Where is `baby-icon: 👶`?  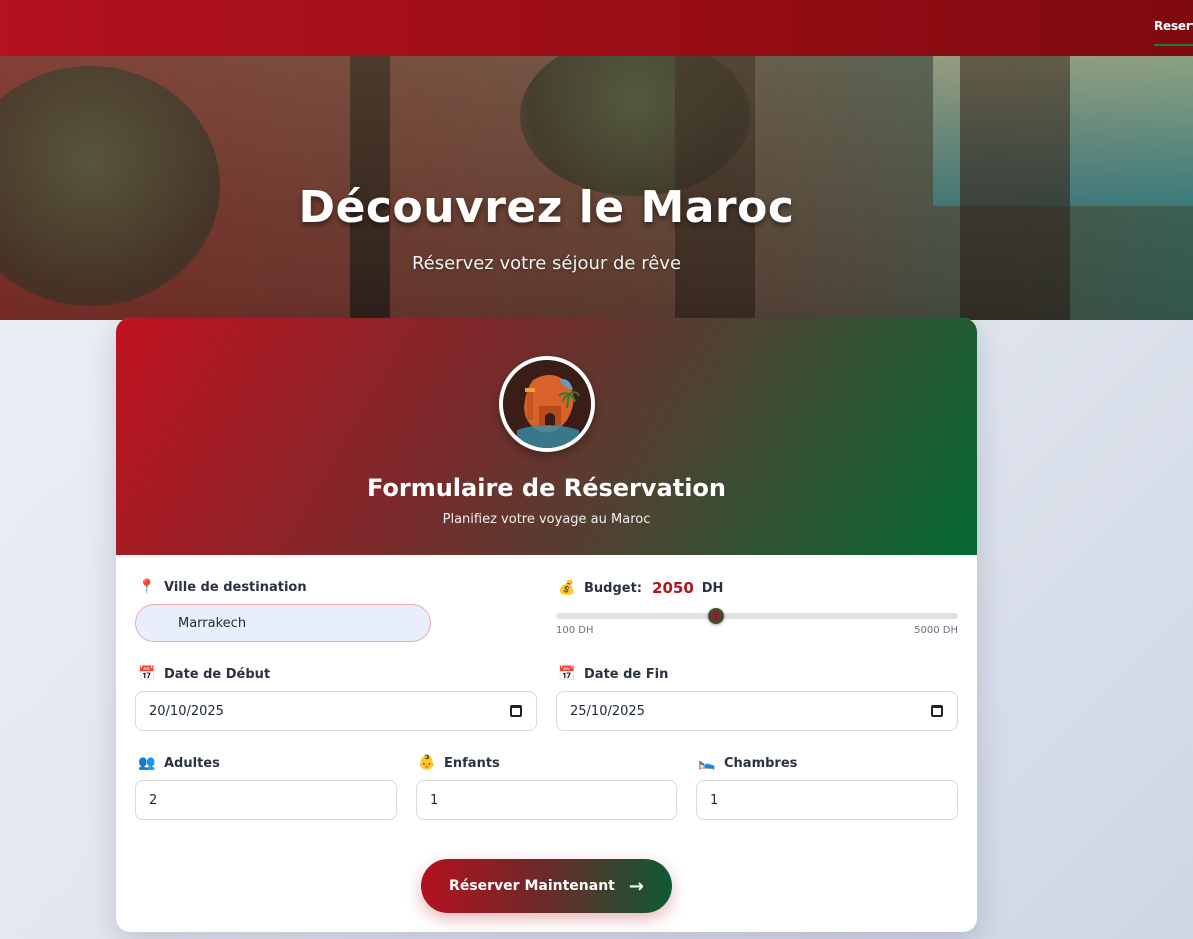
baby-icon: 👶 is located at coordinates (427, 763).